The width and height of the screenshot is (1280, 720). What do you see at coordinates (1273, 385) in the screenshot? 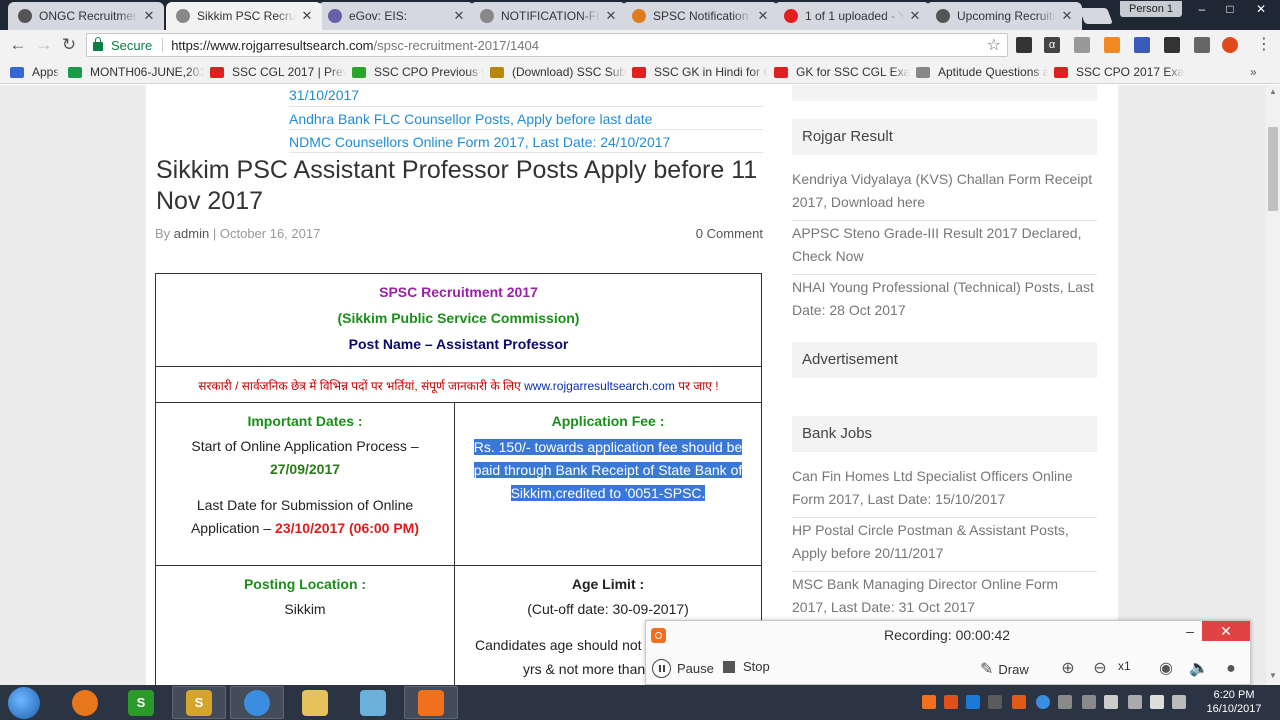
I see `page-scrollbar: ▲ ▼` at bounding box center [1273, 385].